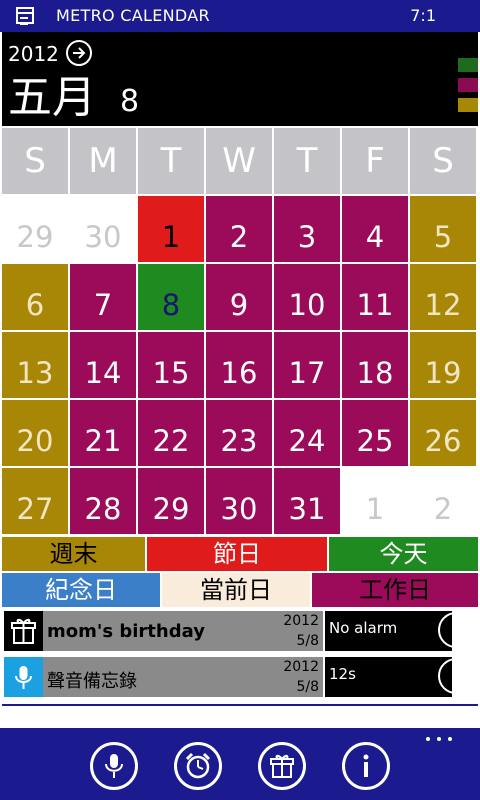 The image size is (480, 800). Describe the element at coordinates (237, 554) in the screenshot. I see `legend-holiday: 節日` at that location.